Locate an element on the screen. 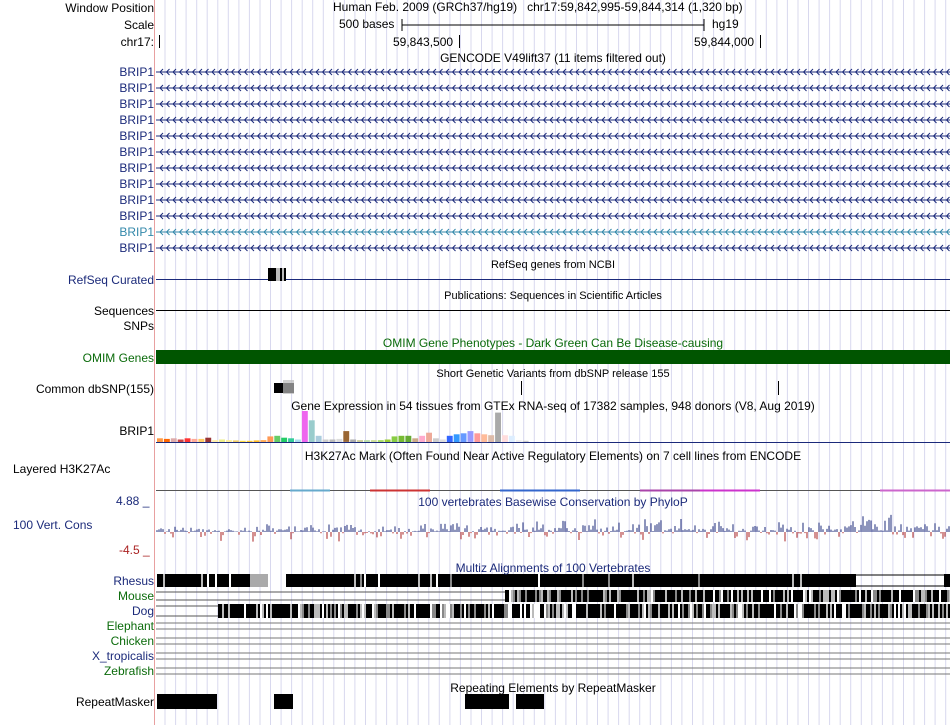  multiz-species-label: Dog is located at coordinates (143, 611).